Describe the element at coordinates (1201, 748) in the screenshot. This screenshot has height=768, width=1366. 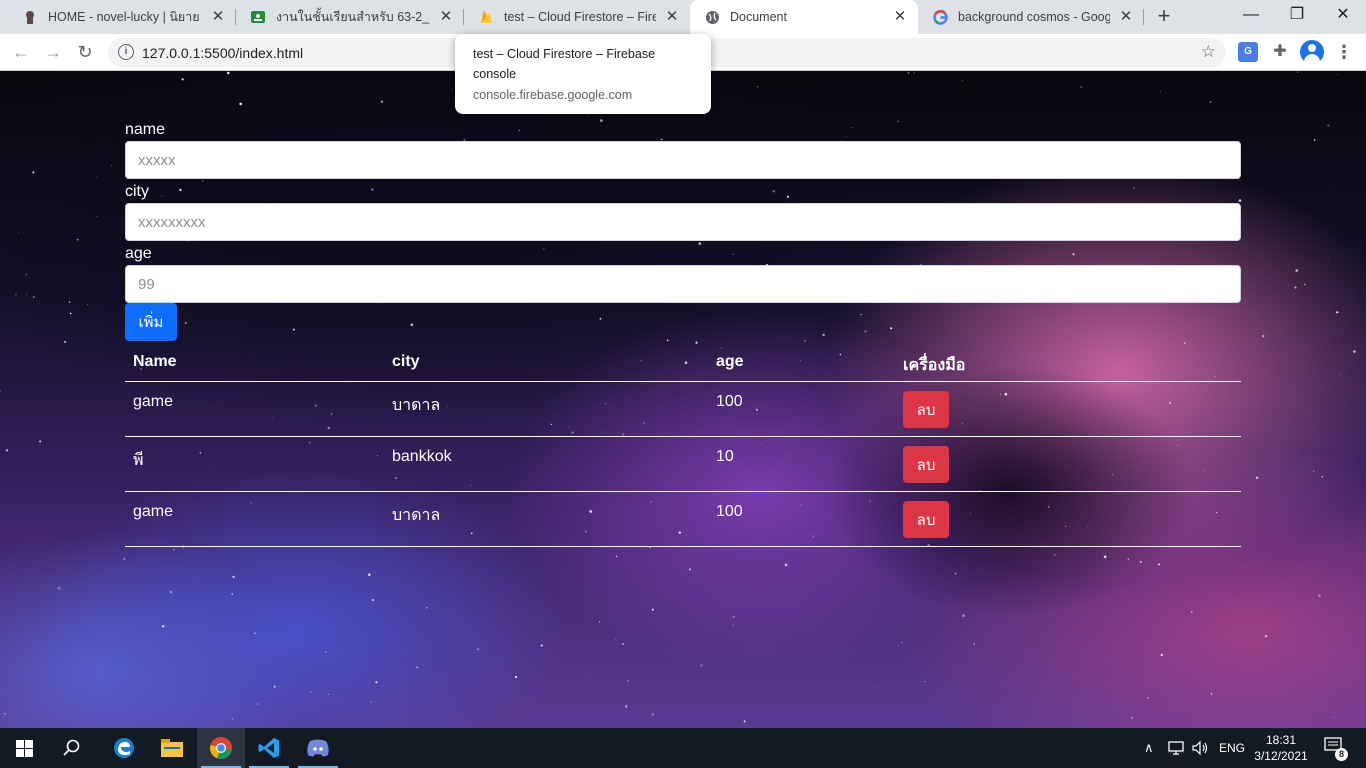
I see `volume-icon` at that location.